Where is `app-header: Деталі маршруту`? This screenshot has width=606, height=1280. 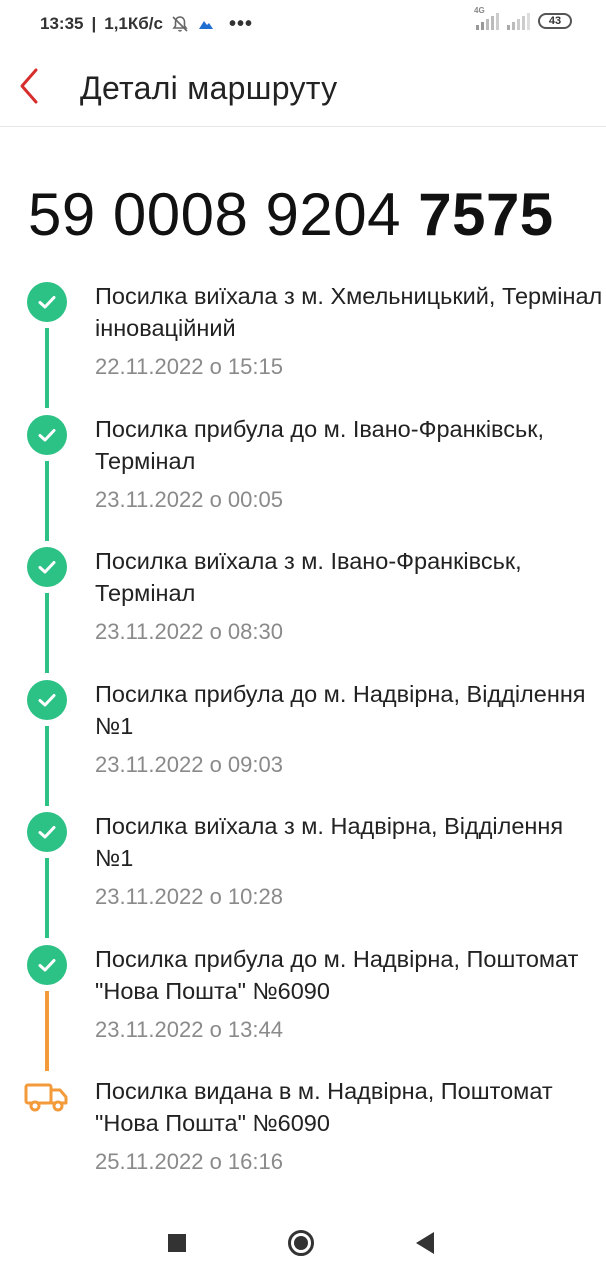 app-header: Деталі маршруту is located at coordinates (303, 88).